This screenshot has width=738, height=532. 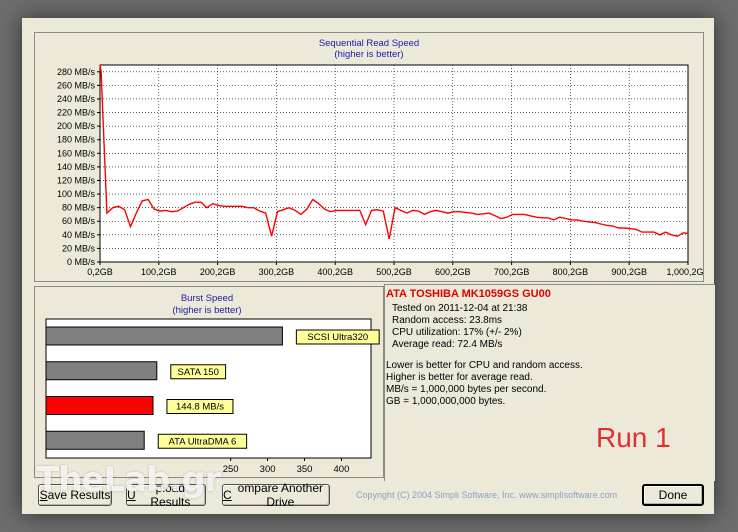 What do you see at coordinates (76, 72) in the screenshot?
I see `seq-y-tick-label: 280 MB/s` at bounding box center [76, 72].